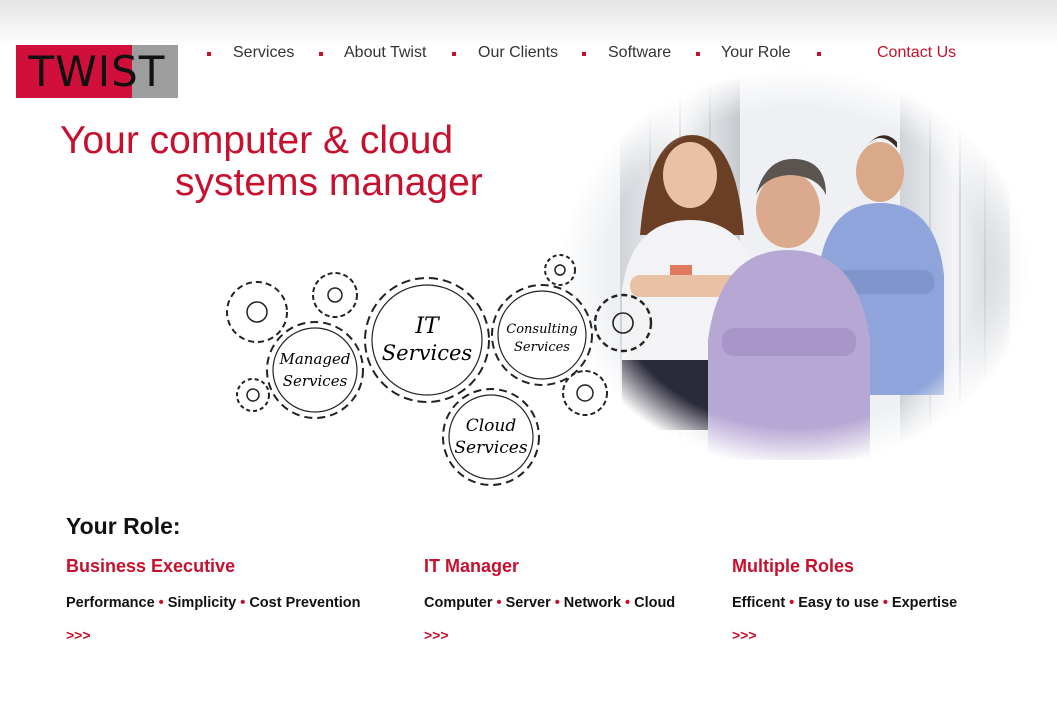 The image size is (1057, 715). I want to click on role-item: Efficent, so click(759, 603).